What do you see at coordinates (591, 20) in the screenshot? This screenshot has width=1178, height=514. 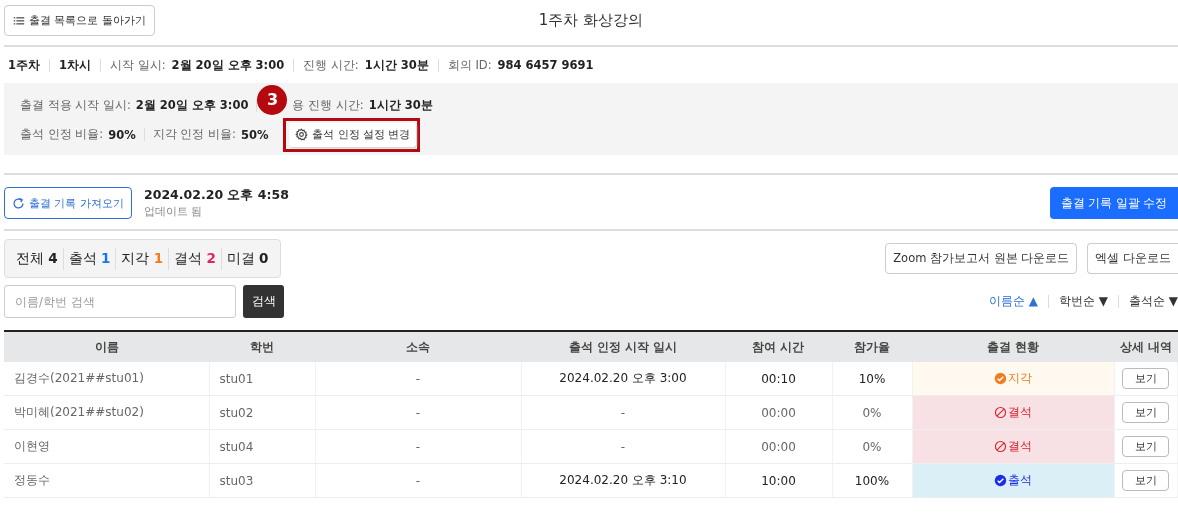 I see `page-title: 1주차 화상강의` at bounding box center [591, 20].